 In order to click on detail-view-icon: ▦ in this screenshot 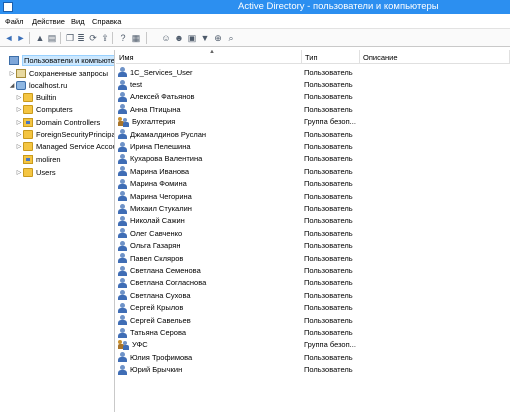, I will do `click(136, 38)`.